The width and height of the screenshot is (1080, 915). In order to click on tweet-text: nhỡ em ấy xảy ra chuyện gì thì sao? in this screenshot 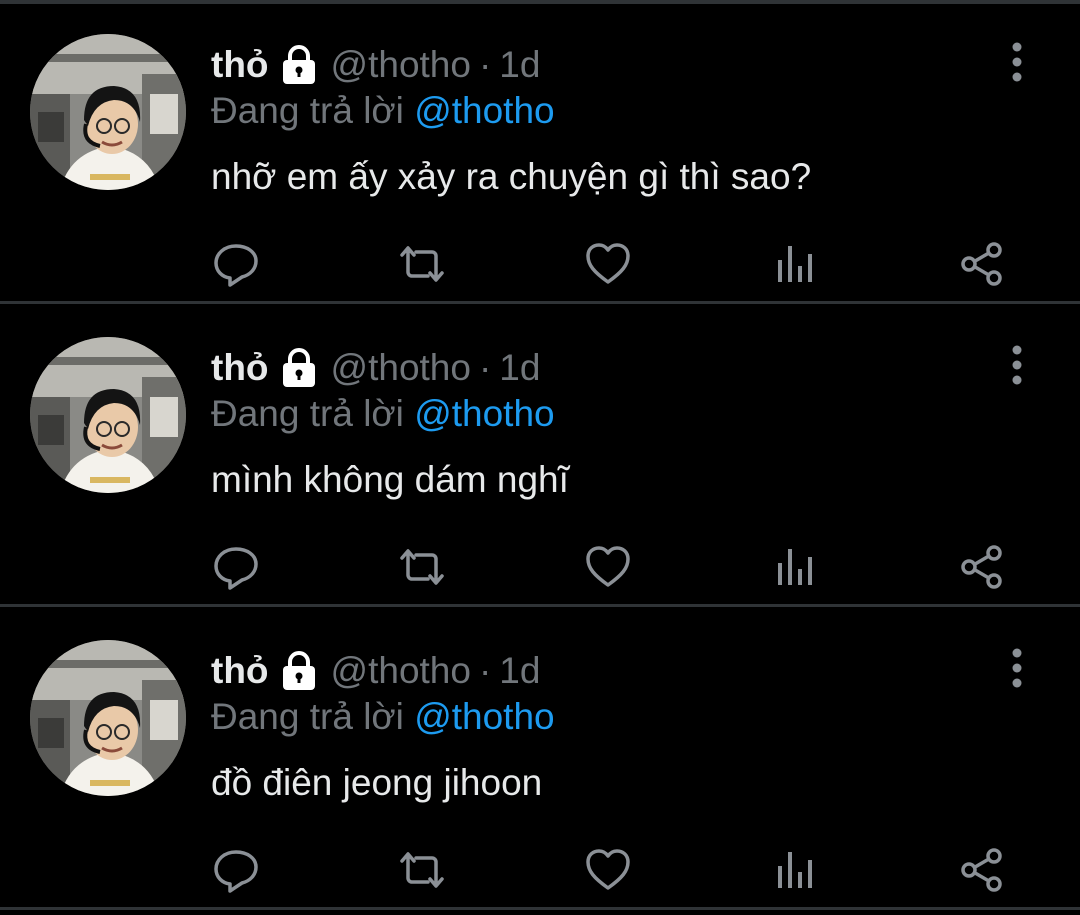, I will do `click(511, 176)`.